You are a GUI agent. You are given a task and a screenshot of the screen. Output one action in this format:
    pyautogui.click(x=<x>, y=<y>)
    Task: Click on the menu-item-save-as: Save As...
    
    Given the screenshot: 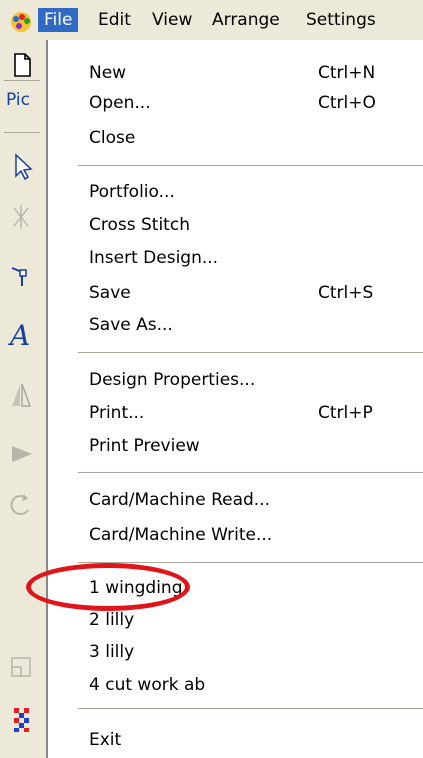 What is the action you would take?
    pyautogui.click(x=249, y=325)
    